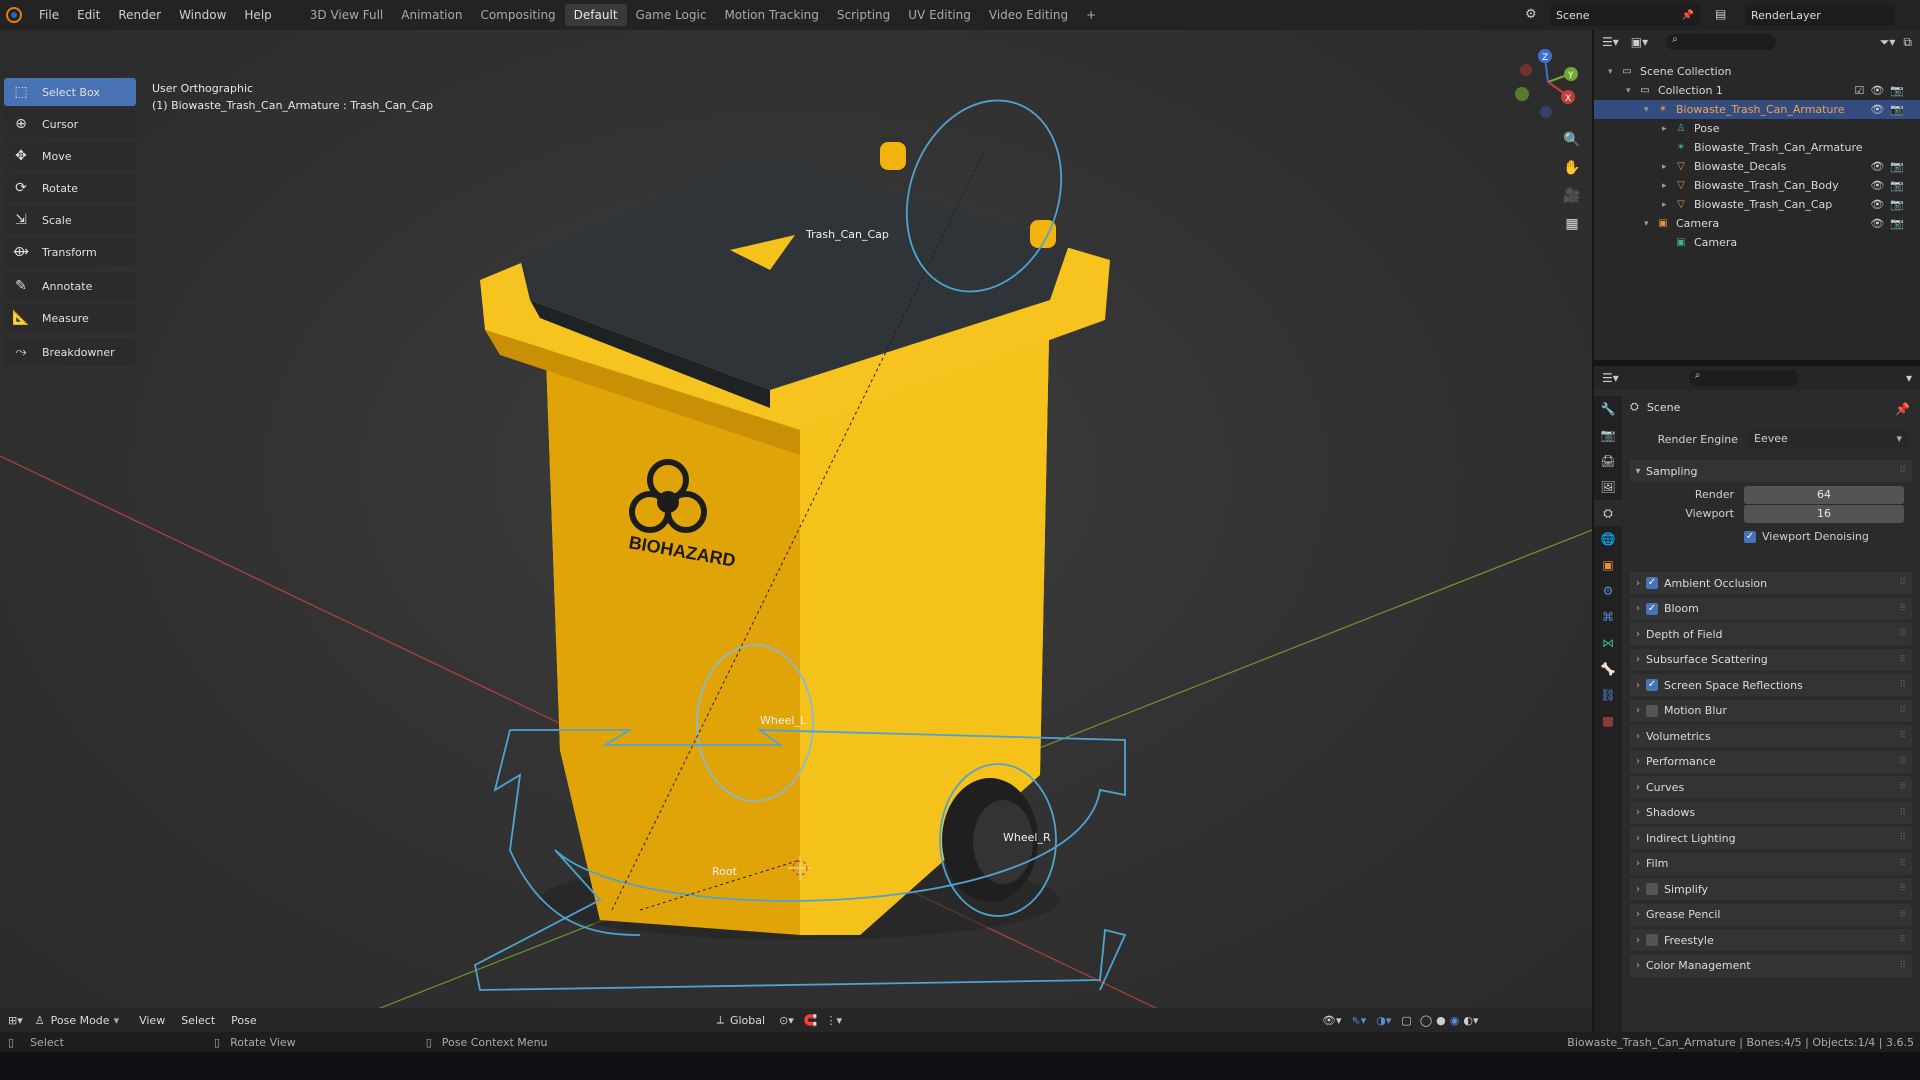 The width and height of the screenshot is (1920, 1080). Describe the element at coordinates (1827, 439) in the screenshot. I see `render-engine-dropdown: Eevee ▾` at that location.